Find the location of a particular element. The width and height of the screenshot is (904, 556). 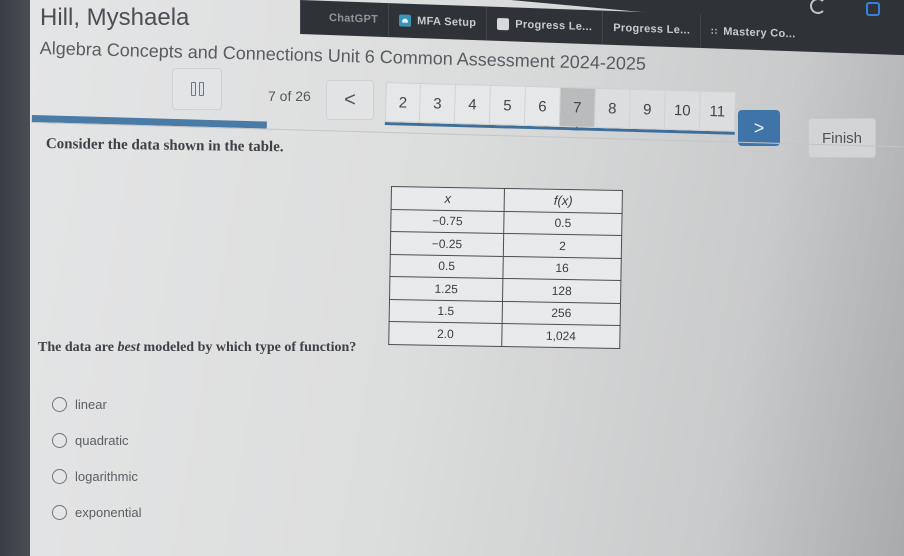

question-prompt: Consider the data shown in the table. is located at coordinates (164, 146).